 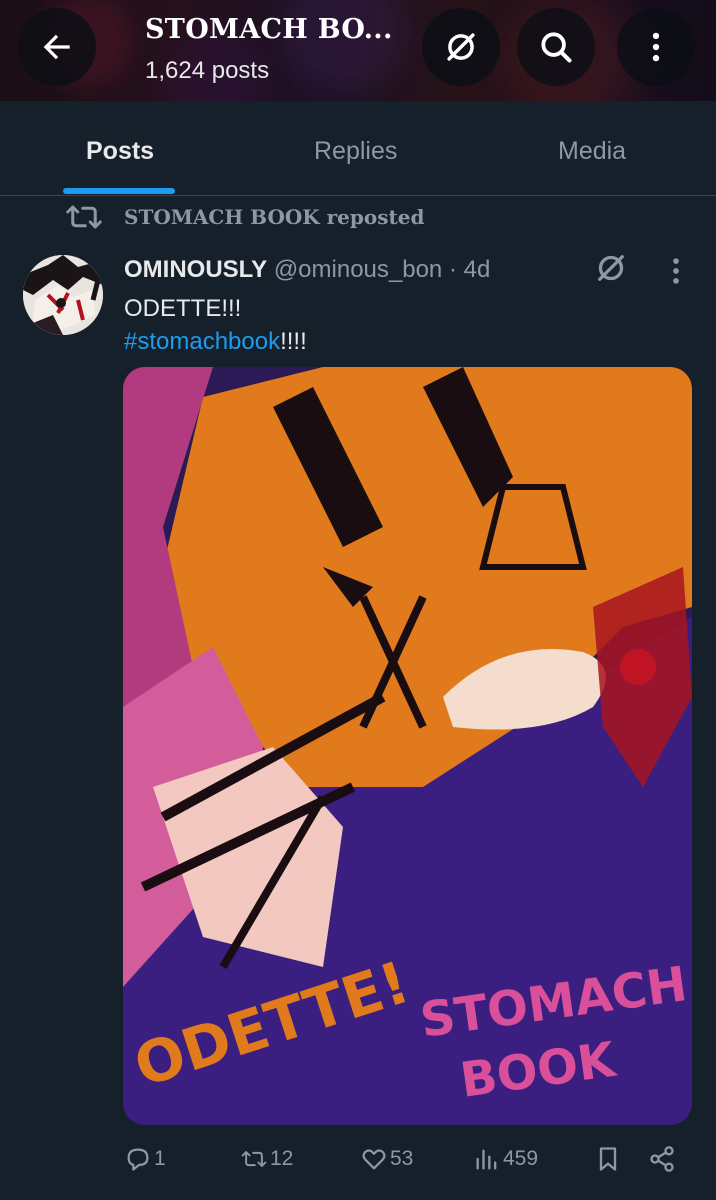 I want to click on grok-button, so click(x=461, y=47).